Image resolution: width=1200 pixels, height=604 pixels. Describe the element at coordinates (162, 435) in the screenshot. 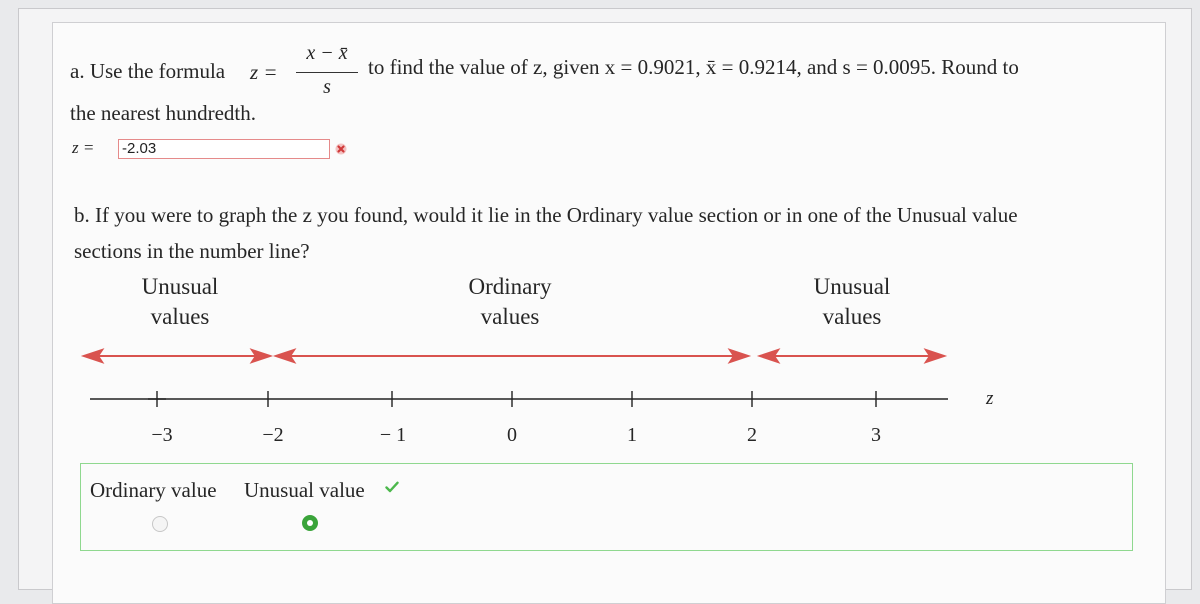

I see `tick-label: −3` at that location.